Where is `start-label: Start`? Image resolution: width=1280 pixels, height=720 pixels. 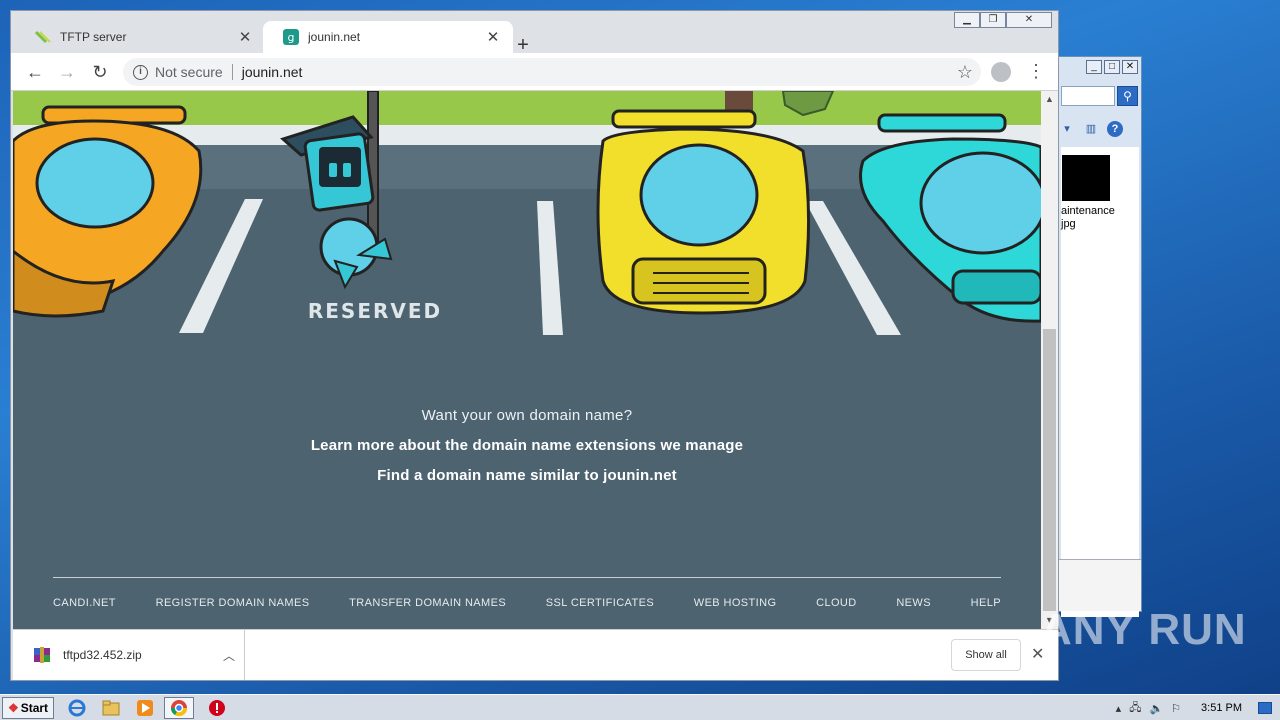
start-label: Start is located at coordinates (34, 707).